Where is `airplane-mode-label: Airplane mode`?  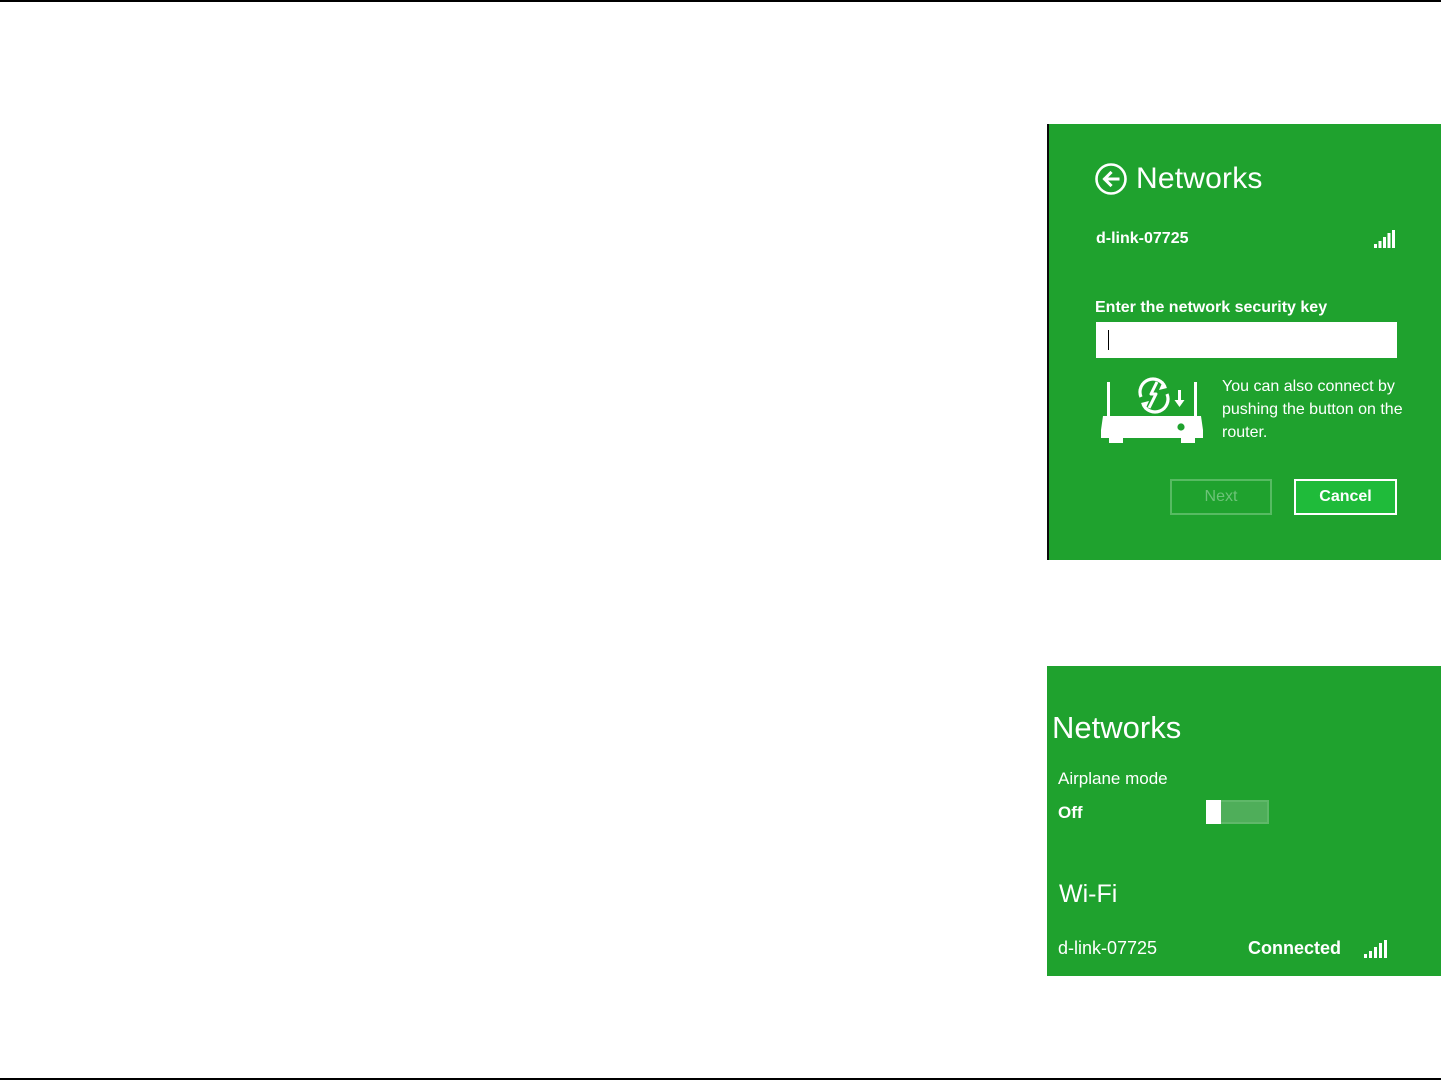
airplane-mode-label: Airplane mode is located at coordinates (1113, 778).